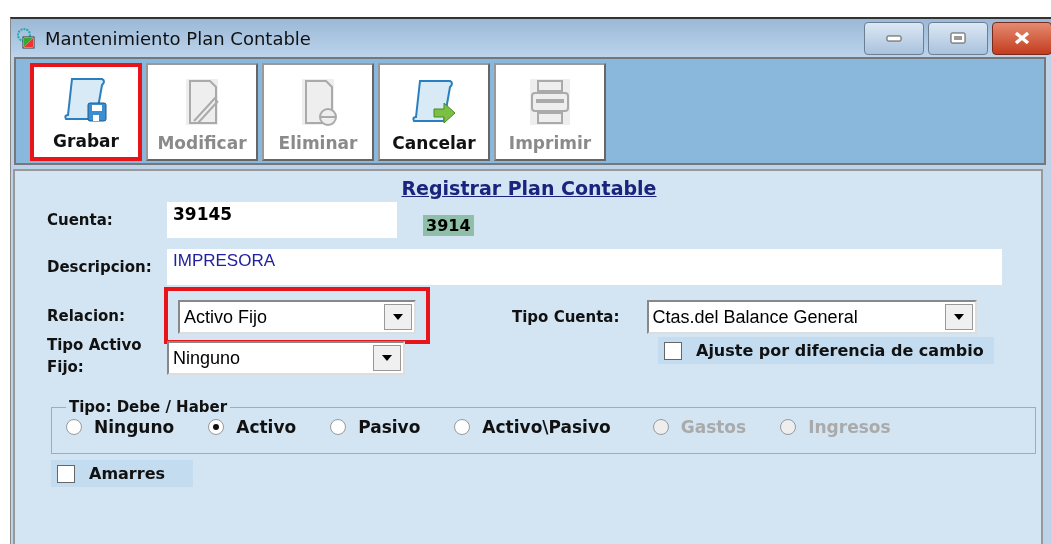  What do you see at coordinates (100, 267) in the screenshot?
I see `field-label: Descripcion:` at bounding box center [100, 267].